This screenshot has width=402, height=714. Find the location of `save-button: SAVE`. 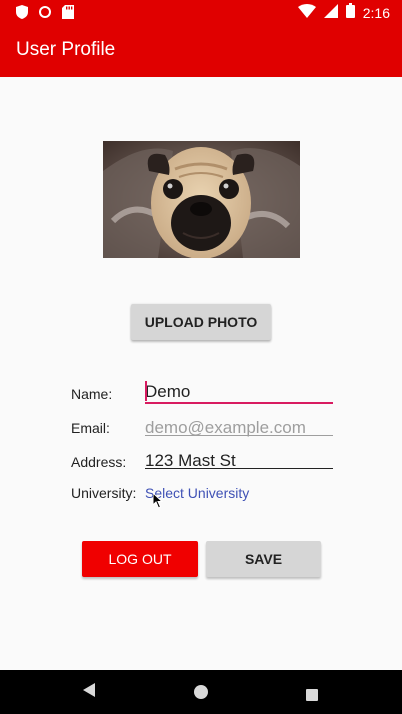

save-button: SAVE is located at coordinates (263, 559).